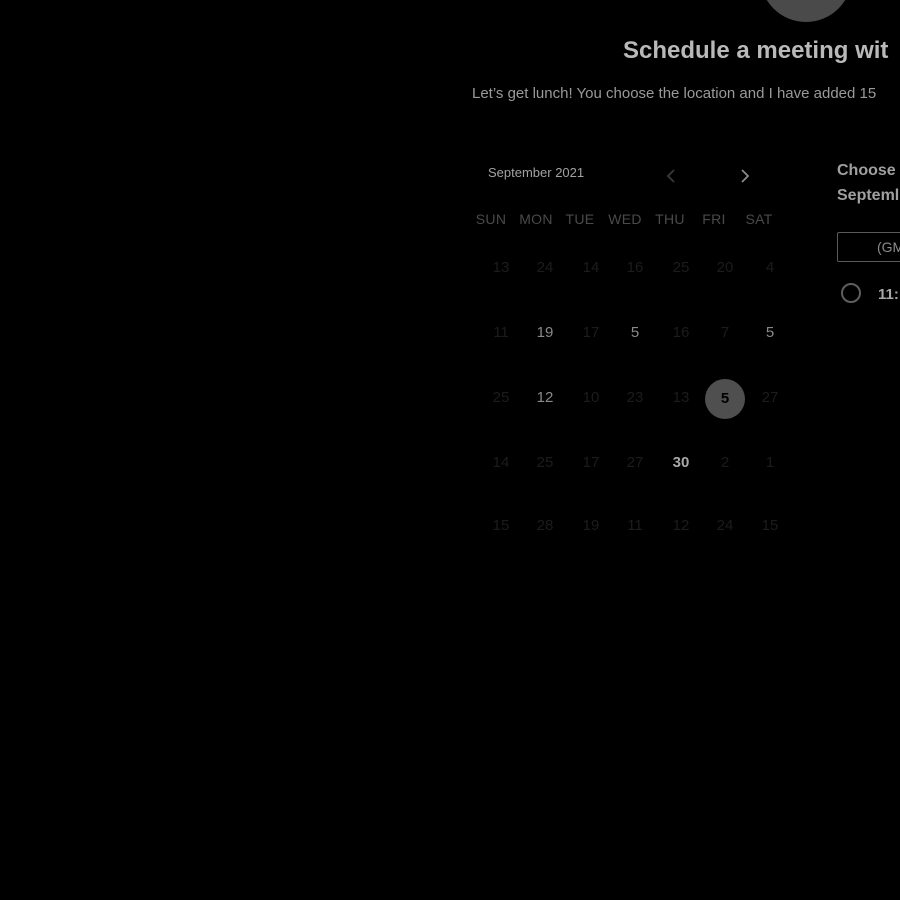 The height and width of the screenshot is (900, 900). I want to click on timezone-value: (GM, so click(888, 247).